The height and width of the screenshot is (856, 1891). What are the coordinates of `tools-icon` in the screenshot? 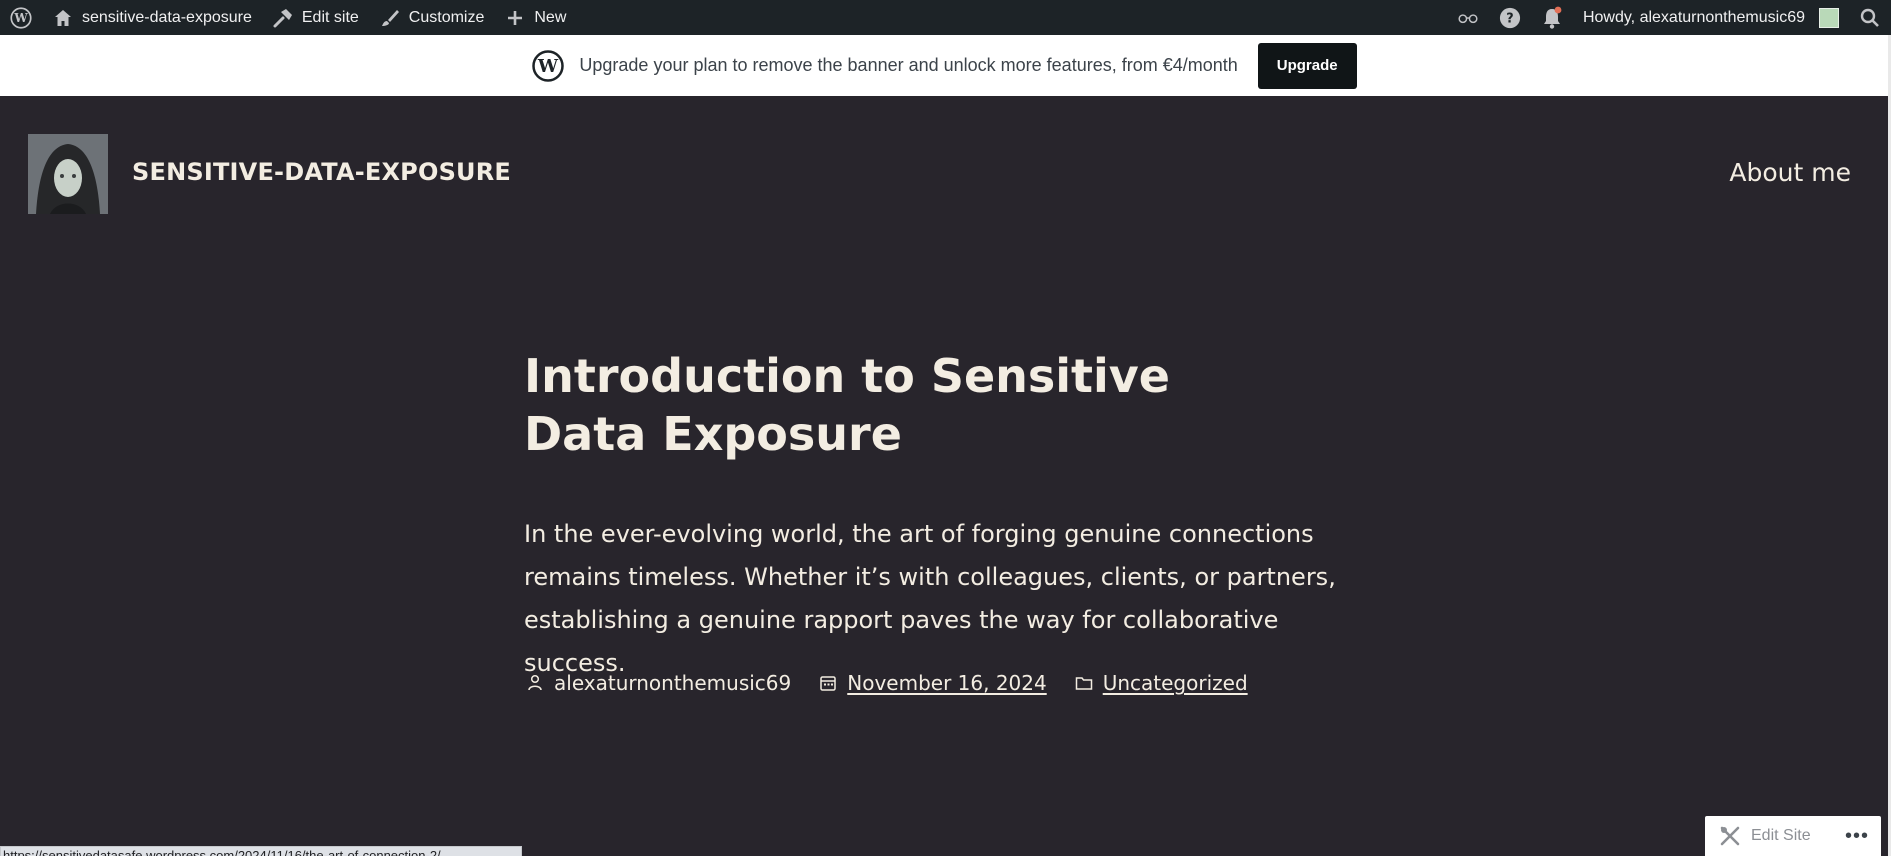 It's located at (1730, 836).